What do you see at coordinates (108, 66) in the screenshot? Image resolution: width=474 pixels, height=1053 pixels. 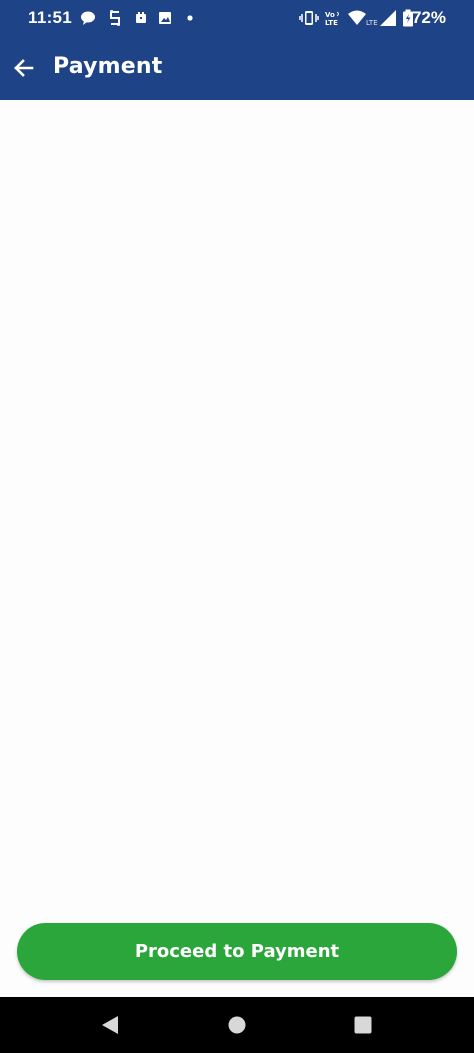 I see `page-title: Payment` at bounding box center [108, 66].